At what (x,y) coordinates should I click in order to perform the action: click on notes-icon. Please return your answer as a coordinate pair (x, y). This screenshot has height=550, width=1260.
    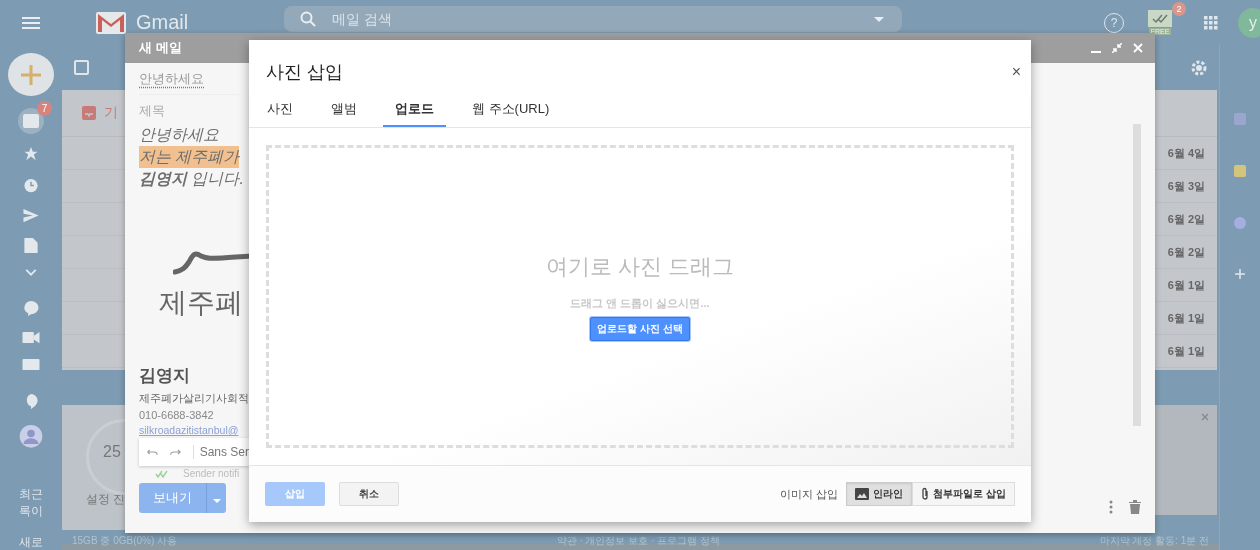
    Looking at the image, I should click on (1240, 171).